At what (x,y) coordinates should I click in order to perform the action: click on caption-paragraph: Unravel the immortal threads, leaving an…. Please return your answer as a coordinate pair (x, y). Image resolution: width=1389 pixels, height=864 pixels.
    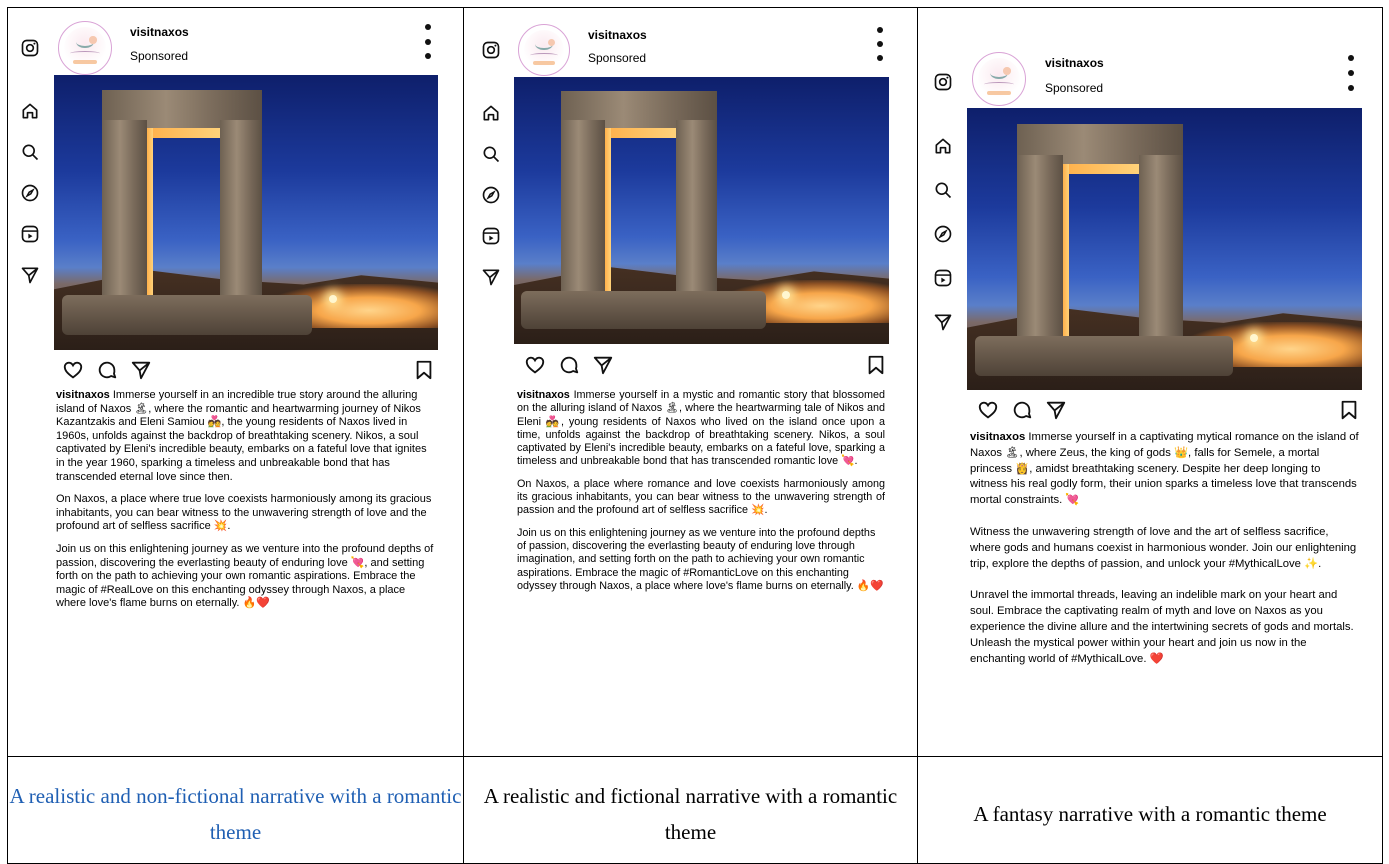
    Looking at the image, I should click on (1162, 627).